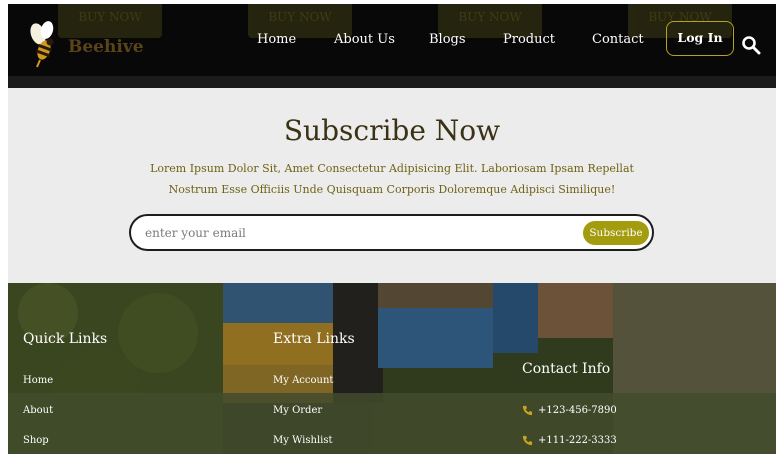 The width and height of the screenshot is (784, 460). I want to click on bee-icon, so click(42, 44).